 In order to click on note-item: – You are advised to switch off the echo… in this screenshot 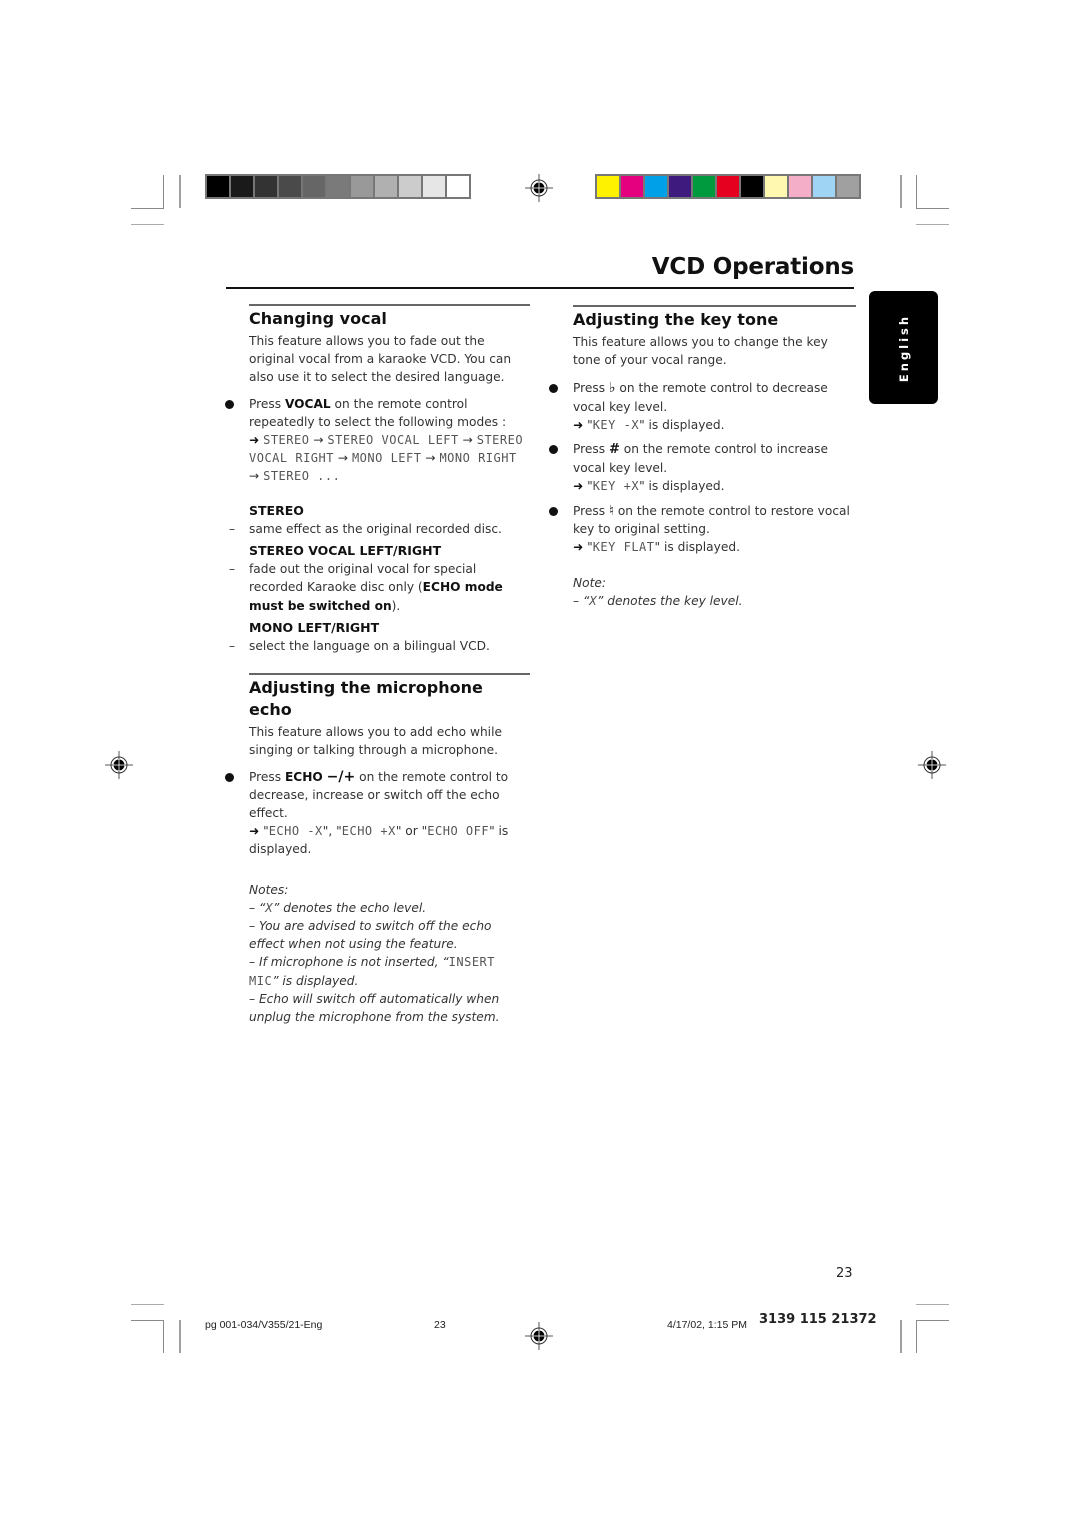, I will do `click(370, 935)`.